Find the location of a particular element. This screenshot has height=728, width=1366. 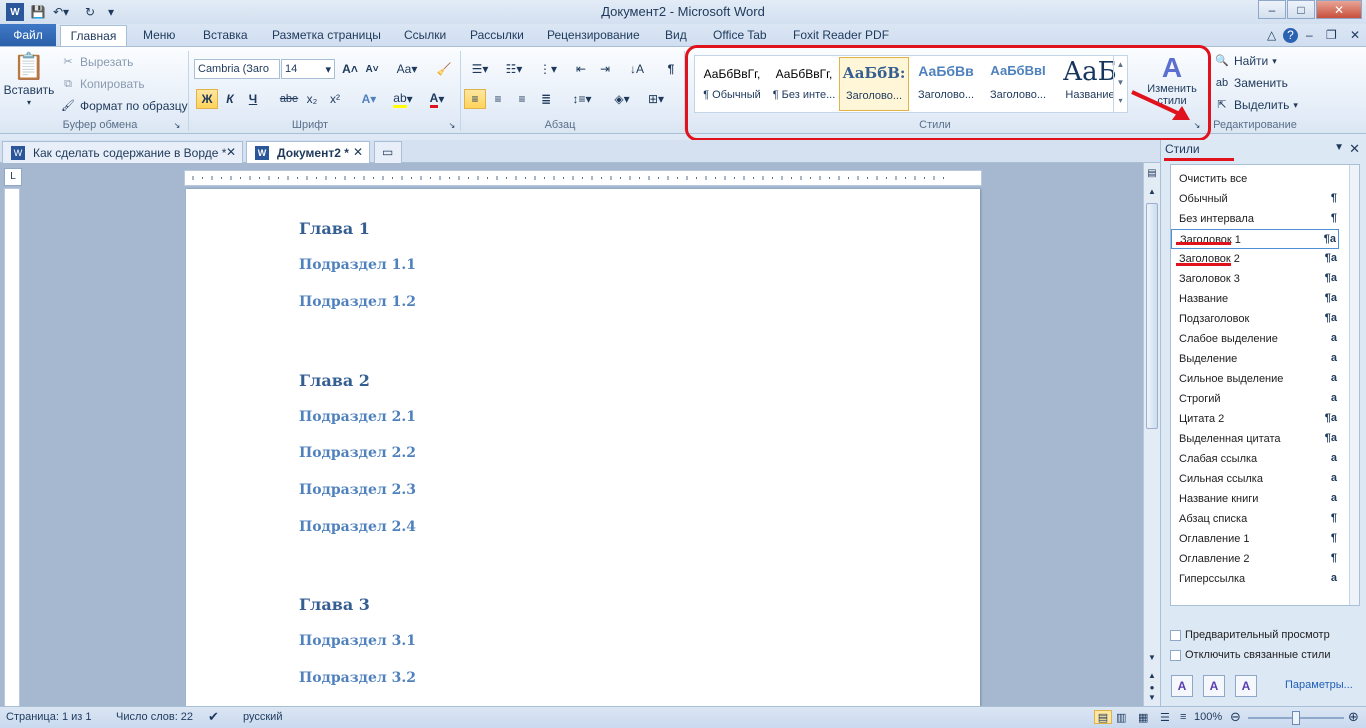

scroll-thumb is located at coordinates (1152, 316).